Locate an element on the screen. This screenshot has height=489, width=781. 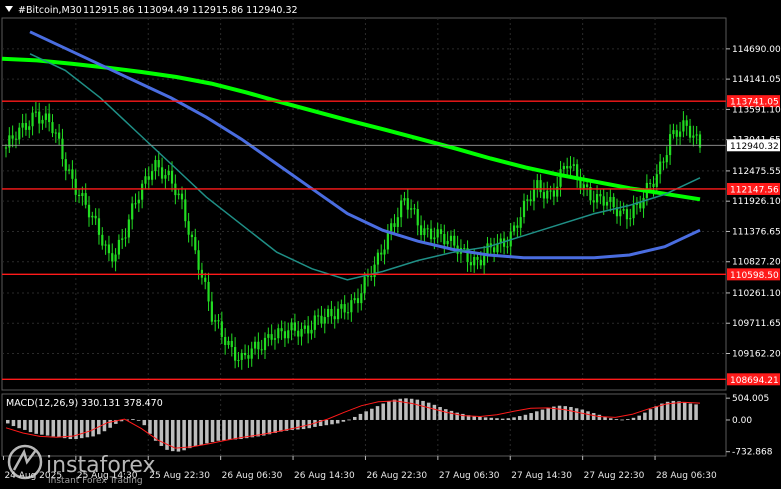
y-tick-label: 111926.10 is located at coordinates (756, 202).